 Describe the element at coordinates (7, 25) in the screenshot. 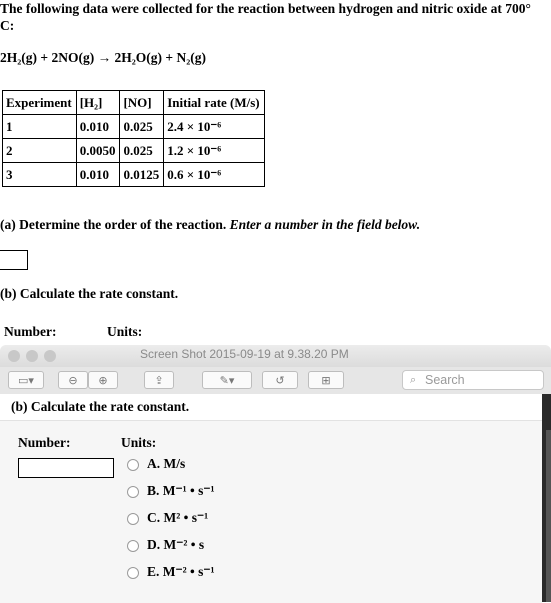

I see `intro-line-2: C:` at that location.